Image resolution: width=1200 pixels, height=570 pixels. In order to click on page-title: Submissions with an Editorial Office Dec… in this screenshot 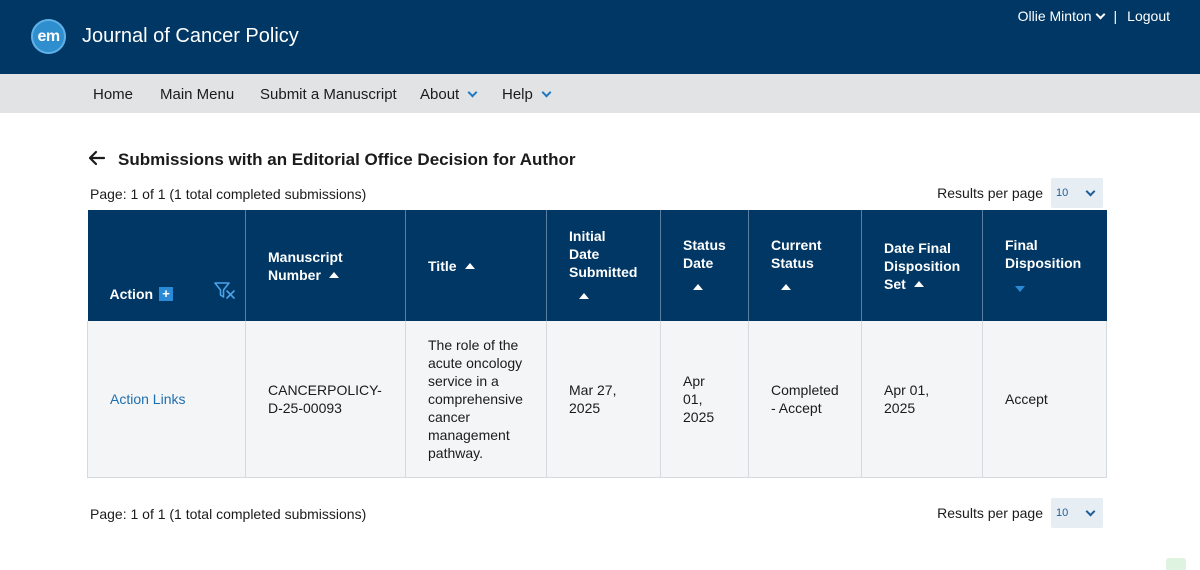, I will do `click(347, 159)`.